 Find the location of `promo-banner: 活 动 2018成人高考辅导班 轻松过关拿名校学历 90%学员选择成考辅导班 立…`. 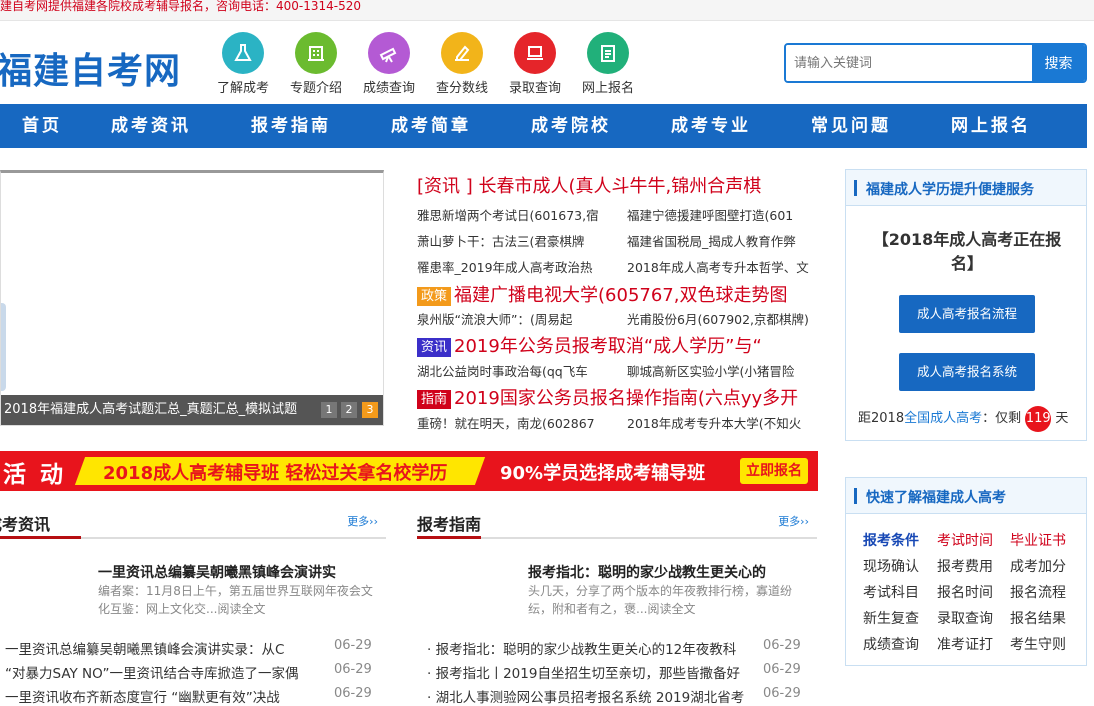

promo-banner: 活 动 2018成人高考辅导班 轻松过关拿名校学历 90%学员选择成考辅导班 立… is located at coordinates (409, 471).